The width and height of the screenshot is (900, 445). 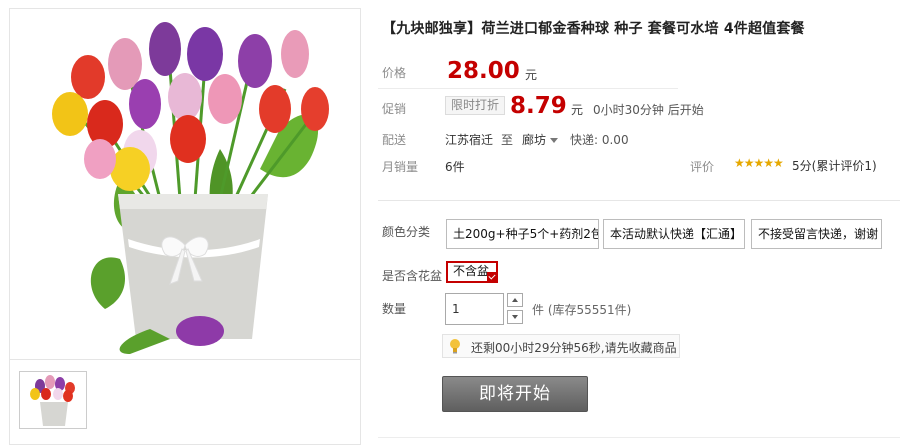 What do you see at coordinates (400, 167) in the screenshot?
I see `sales-label: 月销量` at bounding box center [400, 167].